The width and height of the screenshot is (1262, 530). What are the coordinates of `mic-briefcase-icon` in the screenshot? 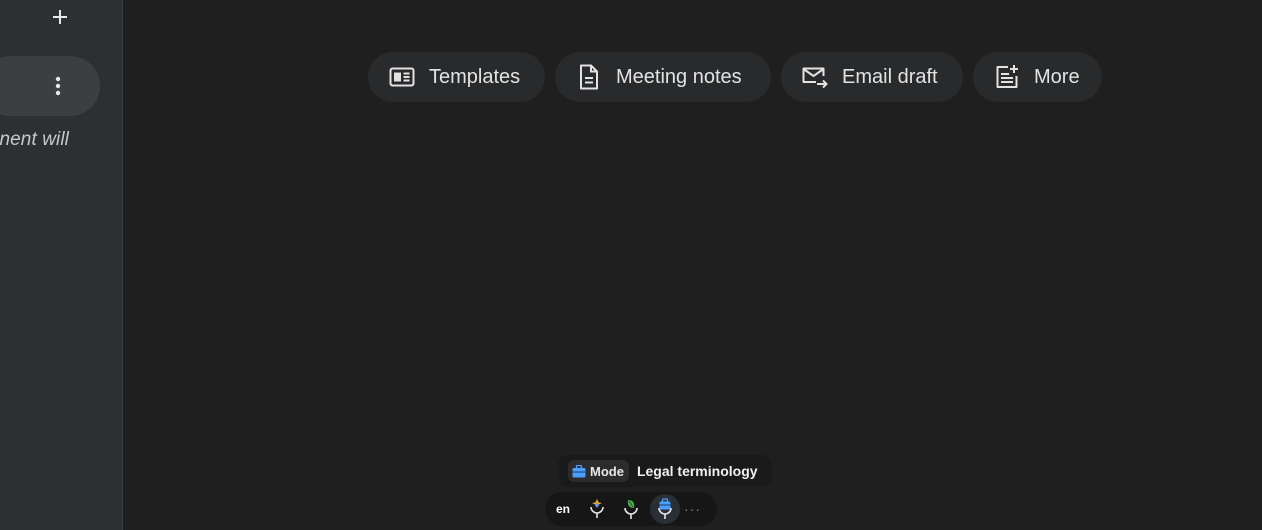 It's located at (665, 508).